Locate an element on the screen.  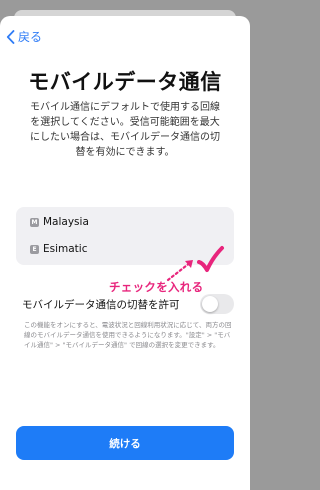
line-name: Malaysia is located at coordinates (66, 222).